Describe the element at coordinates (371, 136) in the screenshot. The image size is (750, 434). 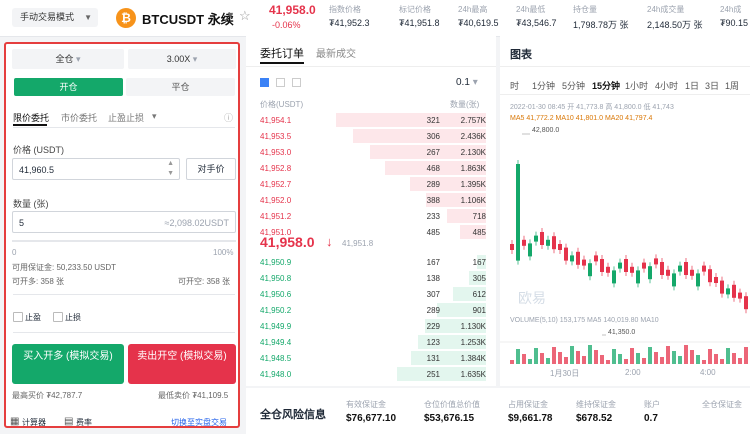
I see `ask-row: 41,953.5 306 2.436K` at that location.